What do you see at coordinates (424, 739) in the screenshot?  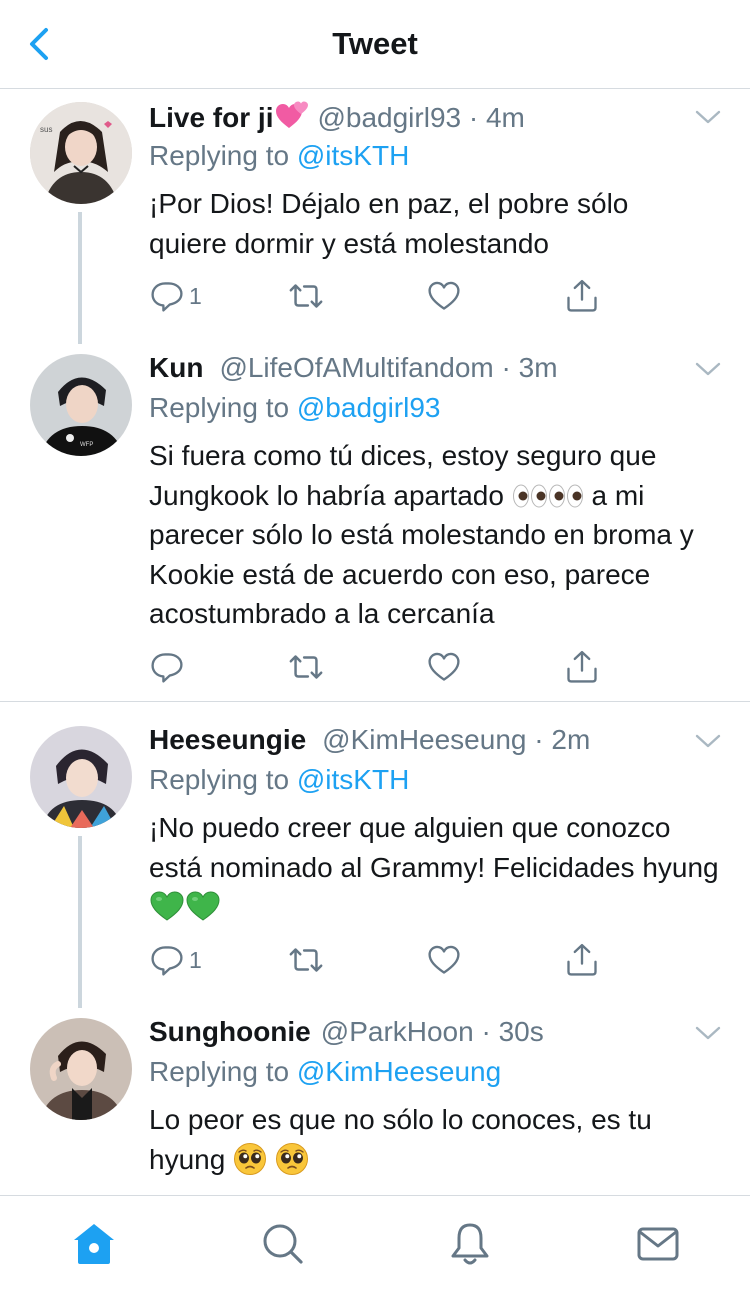 I see `user-handle: @KimHeeseung` at bounding box center [424, 739].